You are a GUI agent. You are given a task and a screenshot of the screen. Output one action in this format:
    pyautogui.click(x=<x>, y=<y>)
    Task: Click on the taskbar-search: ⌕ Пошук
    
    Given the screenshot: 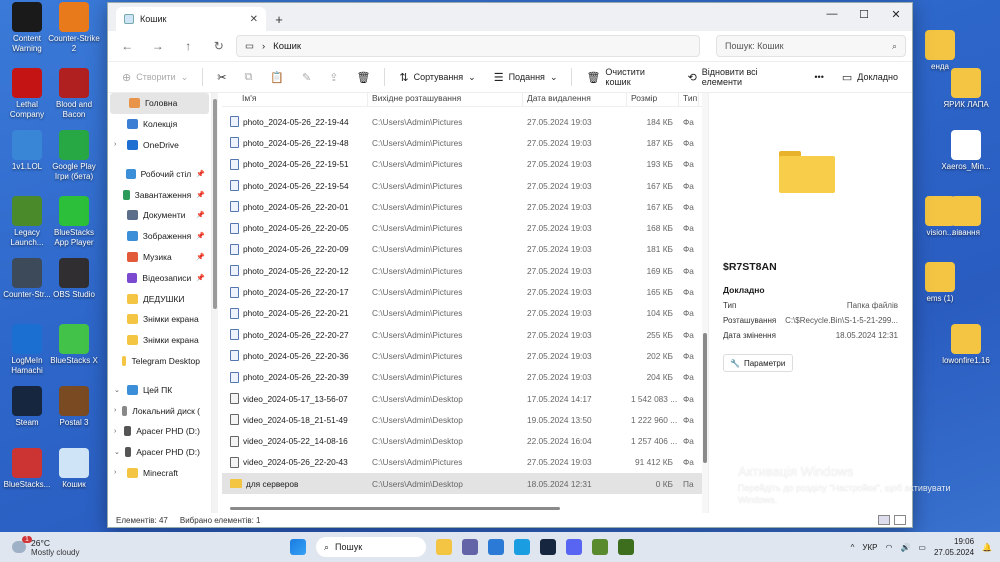 What is the action you would take?
    pyautogui.click(x=371, y=547)
    